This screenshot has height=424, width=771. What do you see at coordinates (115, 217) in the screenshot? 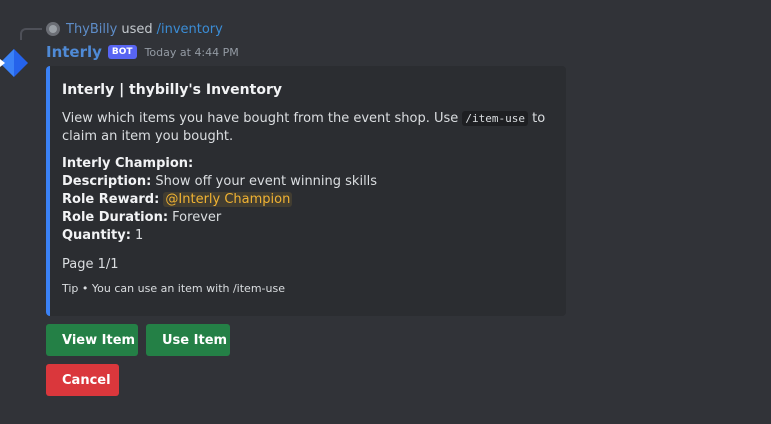
I see `item-role-duration-label: Role Duration:` at bounding box center [115, 217].